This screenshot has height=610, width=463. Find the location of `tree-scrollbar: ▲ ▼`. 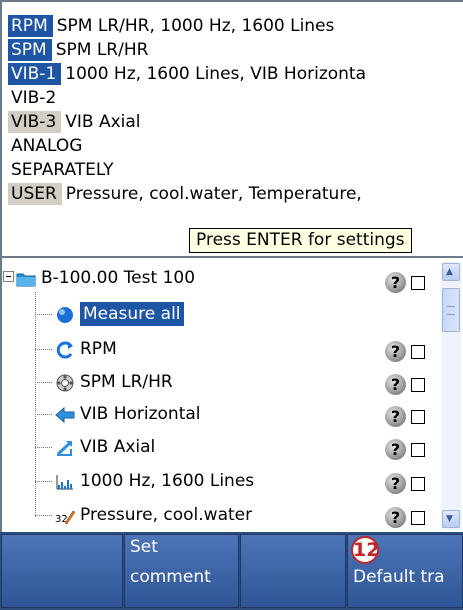

tree-scrollbar: ▲ ▼ is located at coordinates (451, 396).